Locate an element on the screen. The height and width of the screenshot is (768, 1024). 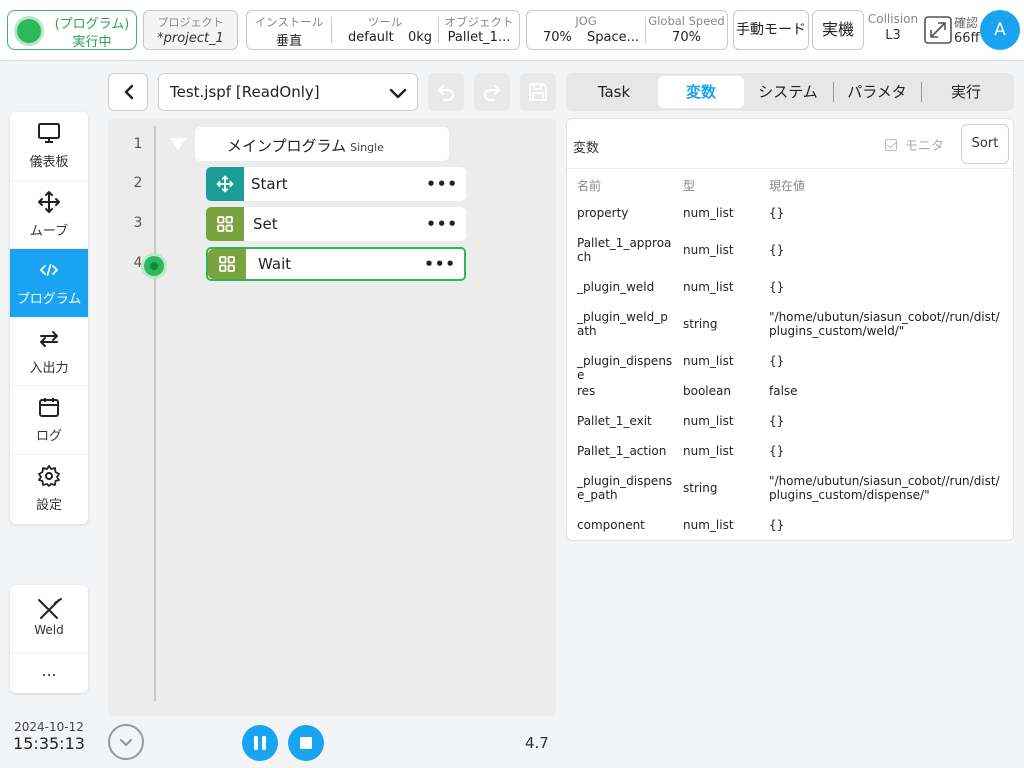
tab-variables: 変数 is located at coordinates (701, 92).